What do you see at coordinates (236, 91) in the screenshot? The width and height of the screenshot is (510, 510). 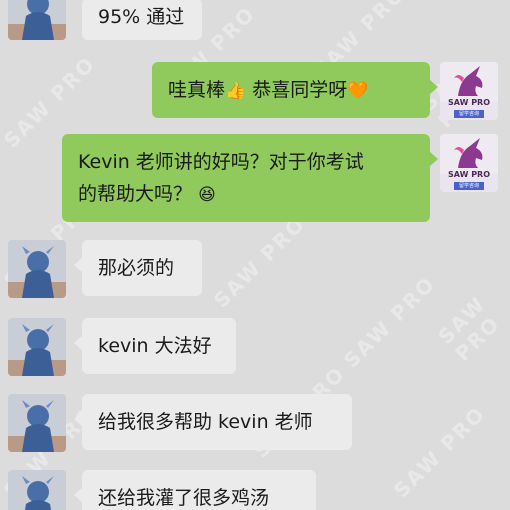 I see `thumbs-up-icon: 👍` at bounding box center [236, 91].